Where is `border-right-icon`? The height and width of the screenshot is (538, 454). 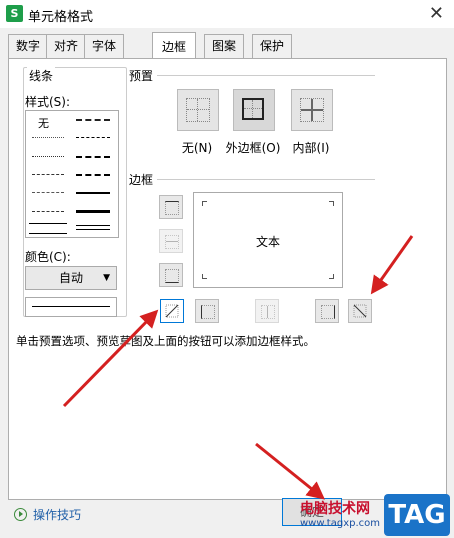
border-right-icon is located at coordinates (328, 312).